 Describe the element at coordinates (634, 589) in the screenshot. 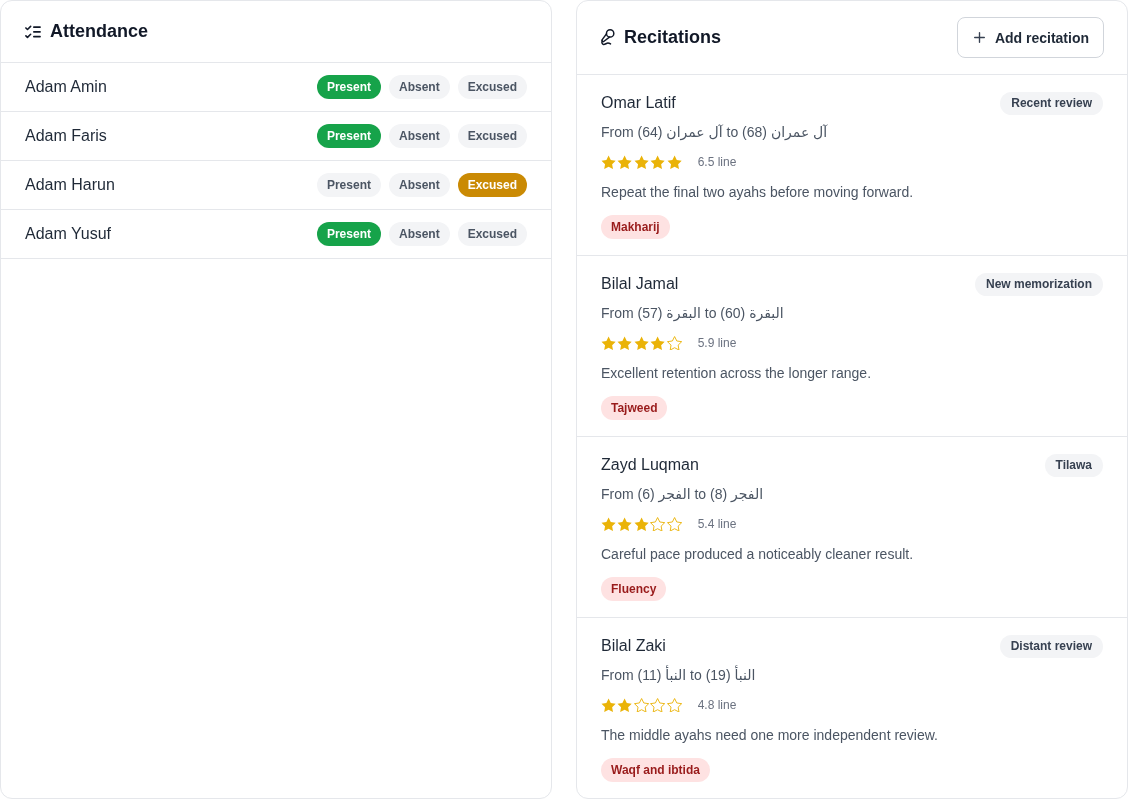

I see `focus-tag: Fluency` at that location.